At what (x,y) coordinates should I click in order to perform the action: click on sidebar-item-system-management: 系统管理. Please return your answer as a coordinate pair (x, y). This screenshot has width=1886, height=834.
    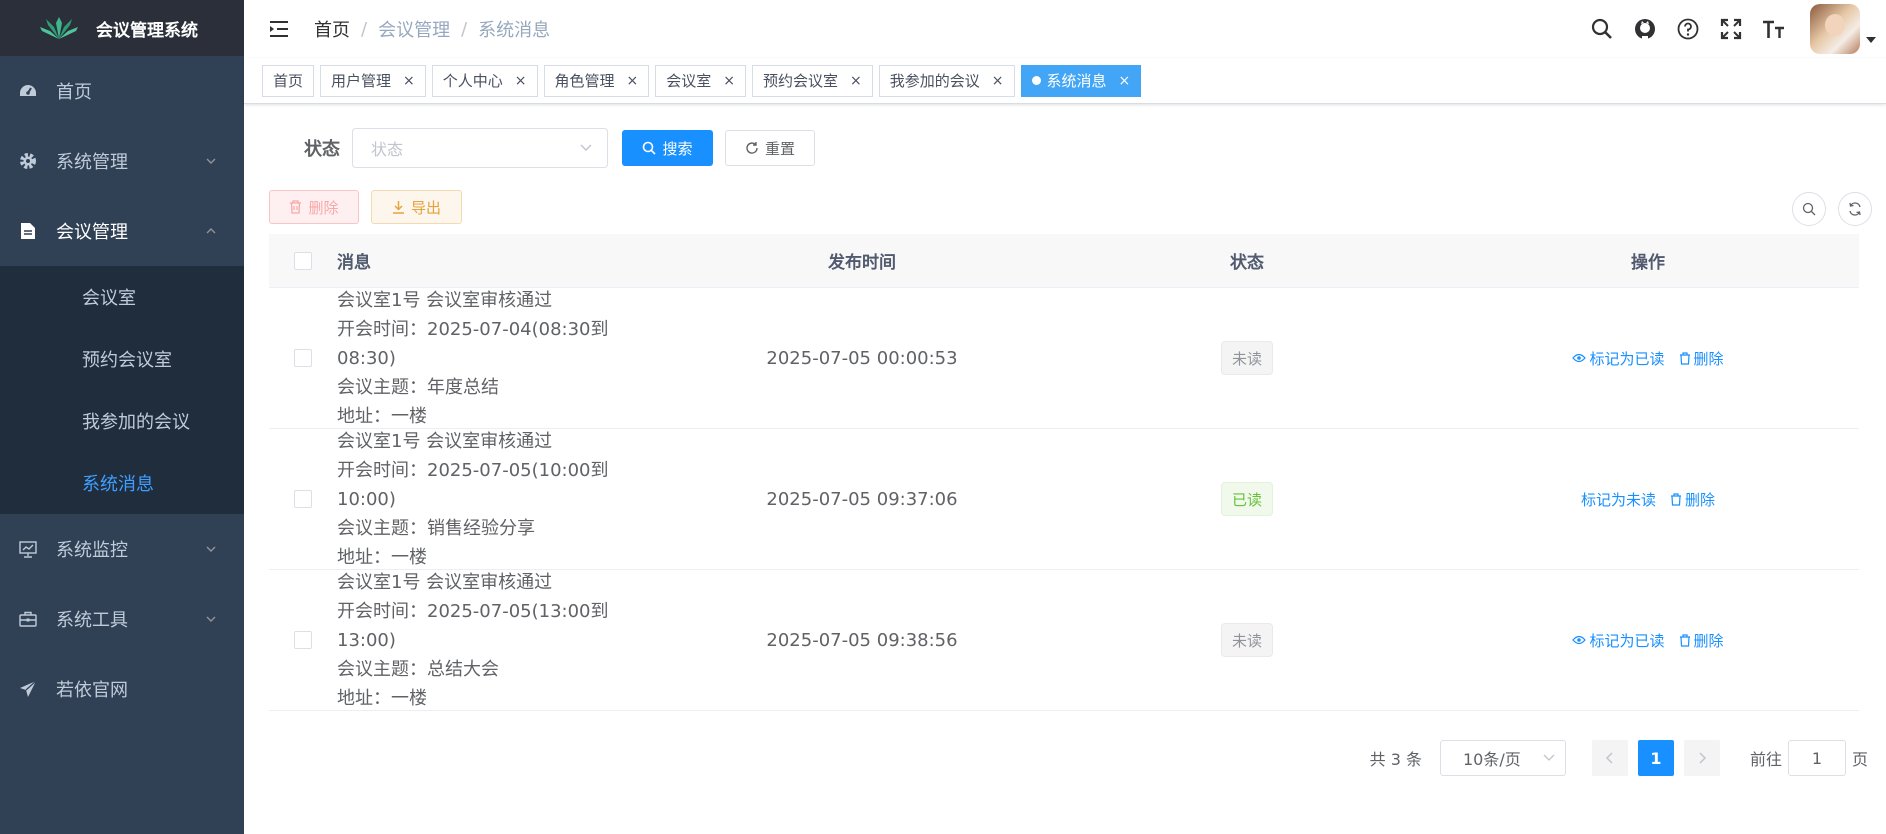
    Looking at the image, I should click on (122, 161).